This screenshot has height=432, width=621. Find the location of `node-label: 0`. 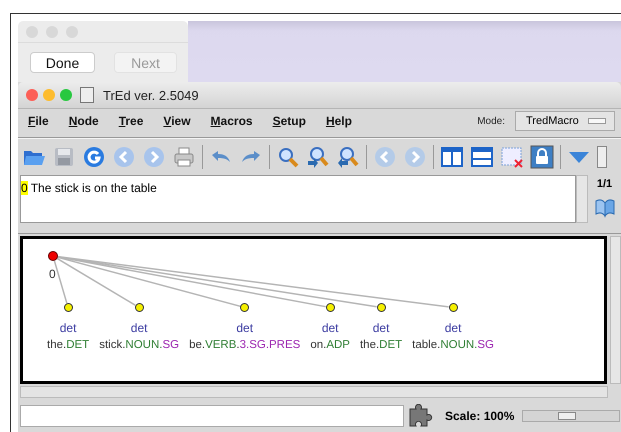

node-label: 0 is located at coordinates (52, 274).